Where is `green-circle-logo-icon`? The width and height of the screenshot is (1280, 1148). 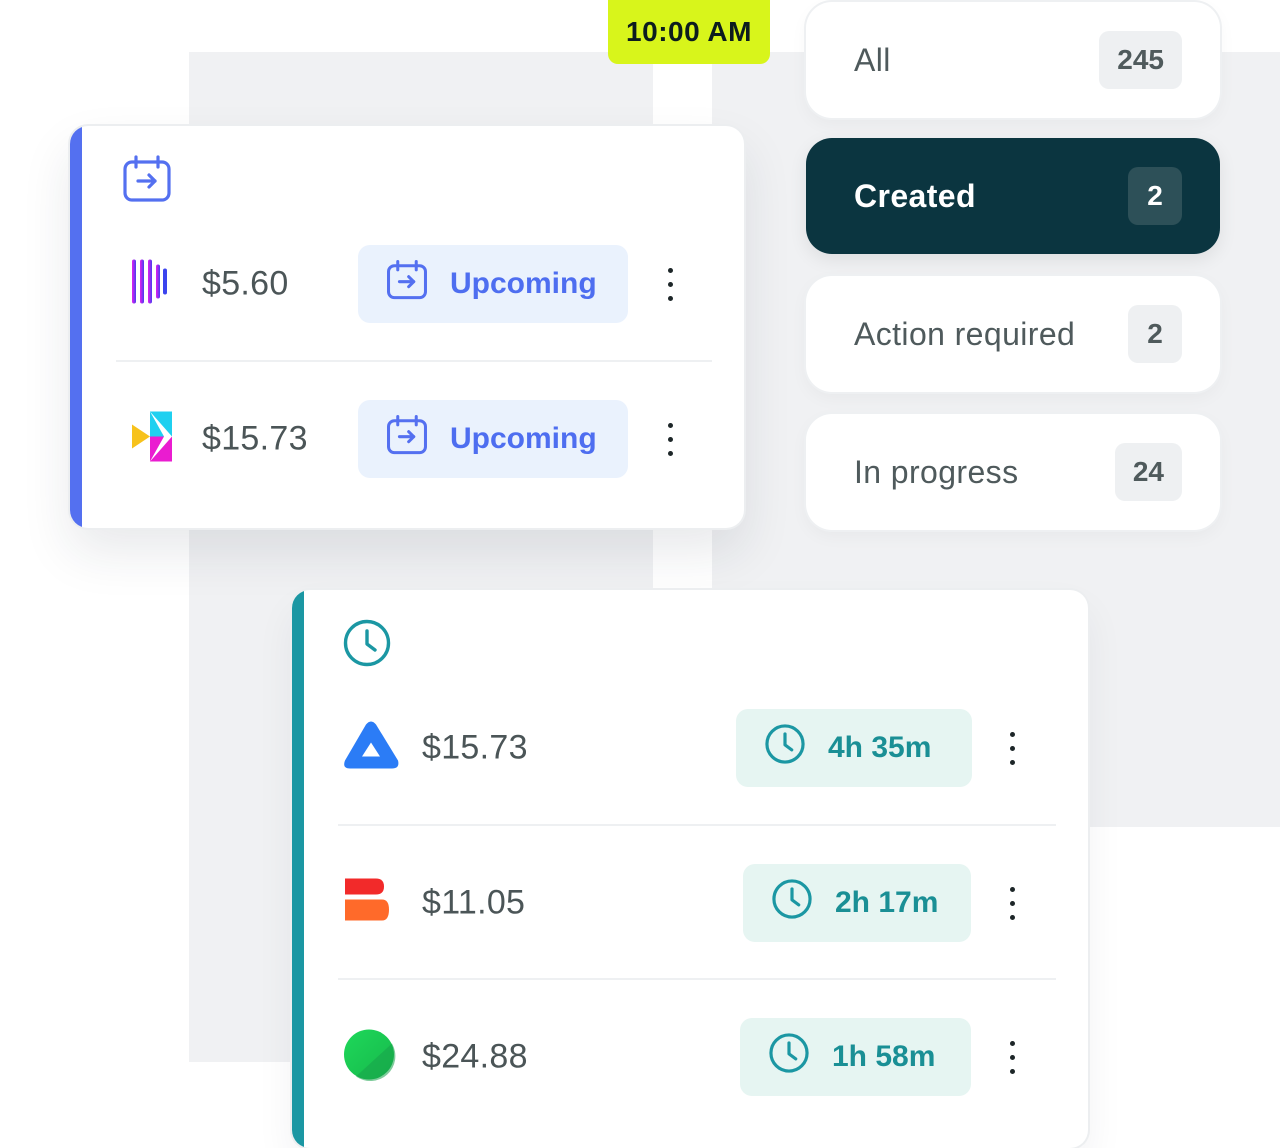 green-circle-logo-icon is located at coordinates (369, 1057).